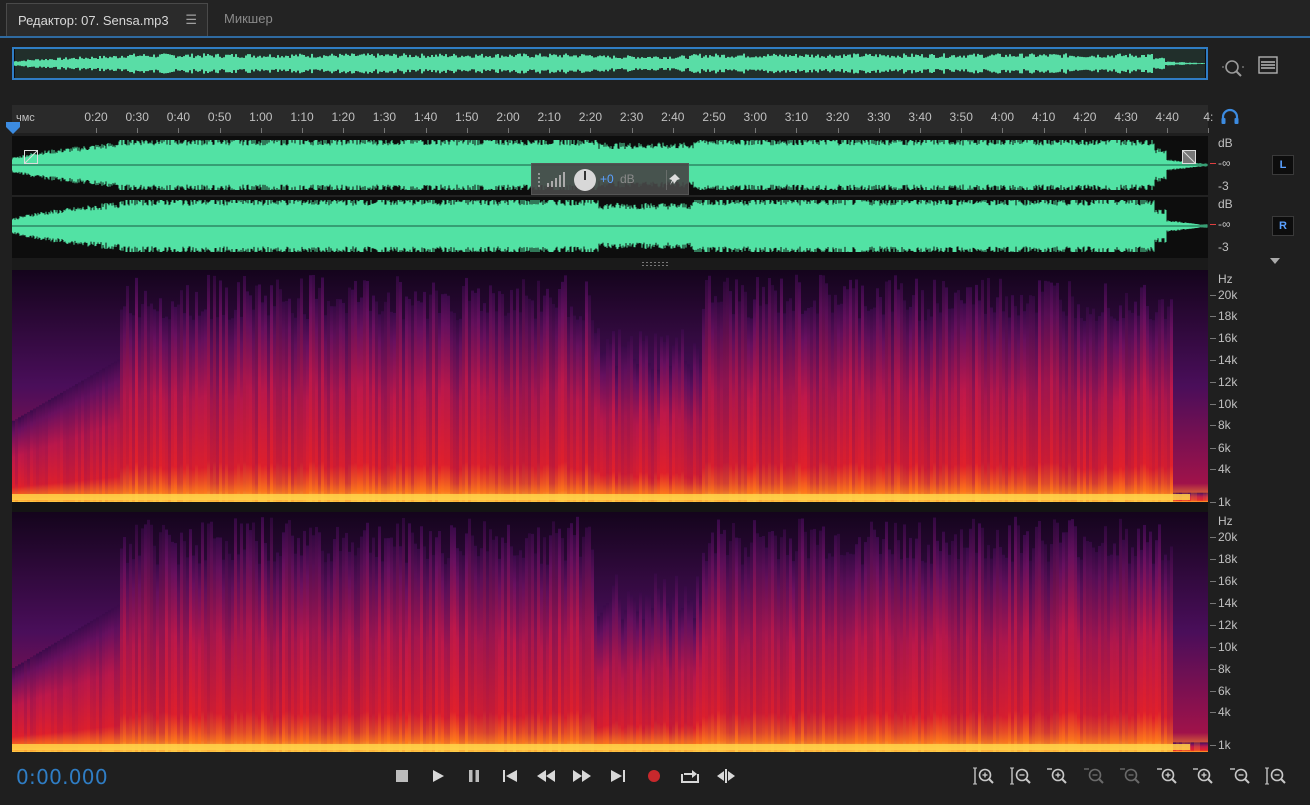 This screenshot has width=1310, height=805. What do you see at coordinates (1213, 224) in the screenshot?
I see `zero-line-right` at bounding box center [1213, 224].